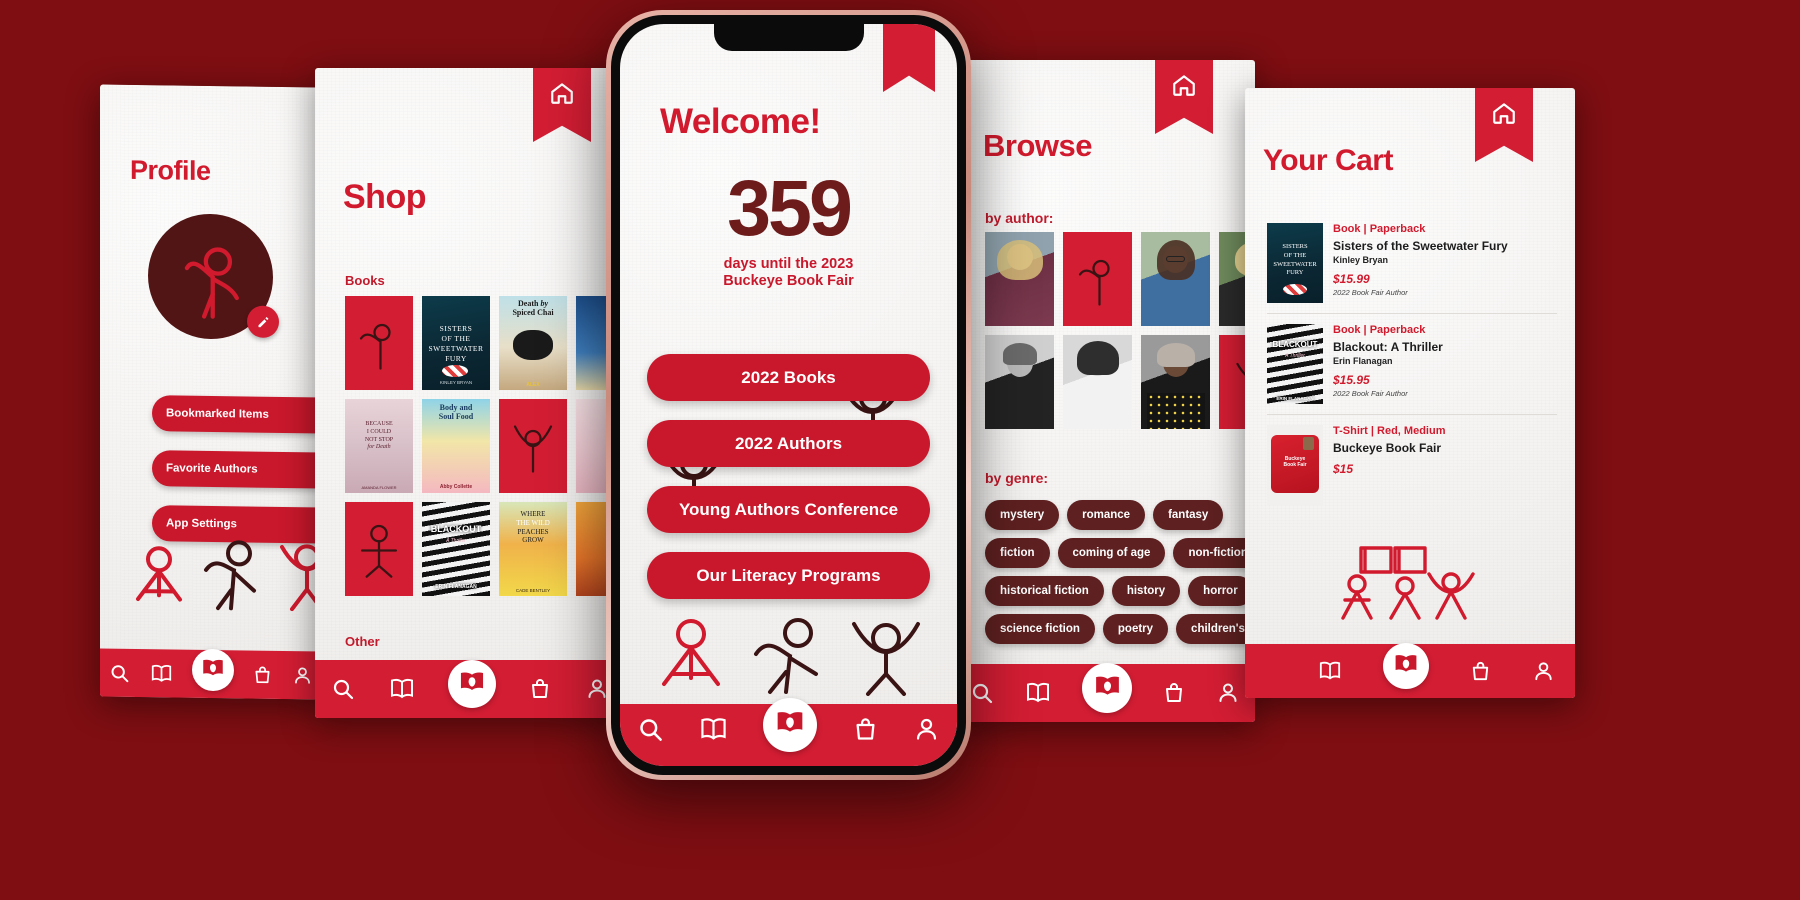 This screenshot has width=1800, height=900. I want to click on item-thumbnail: Buckeye Book Fair, so click(1295, 465).